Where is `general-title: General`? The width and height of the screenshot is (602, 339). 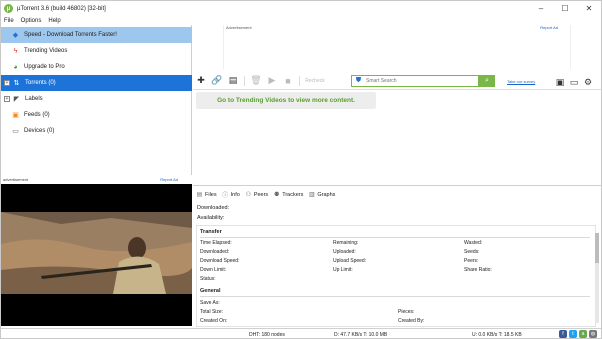
general-title: General is located at coordinates (210, 291).